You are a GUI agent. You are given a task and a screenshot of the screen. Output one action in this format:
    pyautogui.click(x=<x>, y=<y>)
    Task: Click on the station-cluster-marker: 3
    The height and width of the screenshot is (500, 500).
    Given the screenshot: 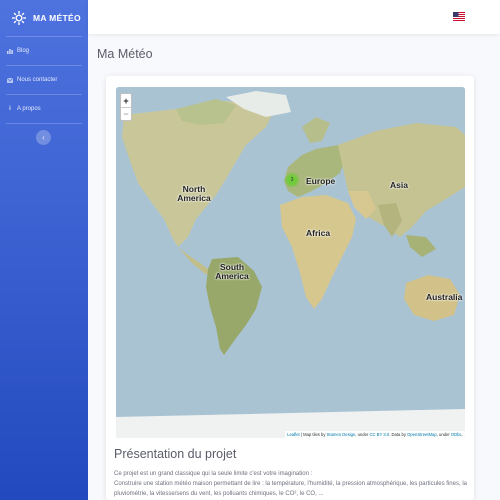 What is the action you would take?
    pyautogui.click(x=292, y=180)
    